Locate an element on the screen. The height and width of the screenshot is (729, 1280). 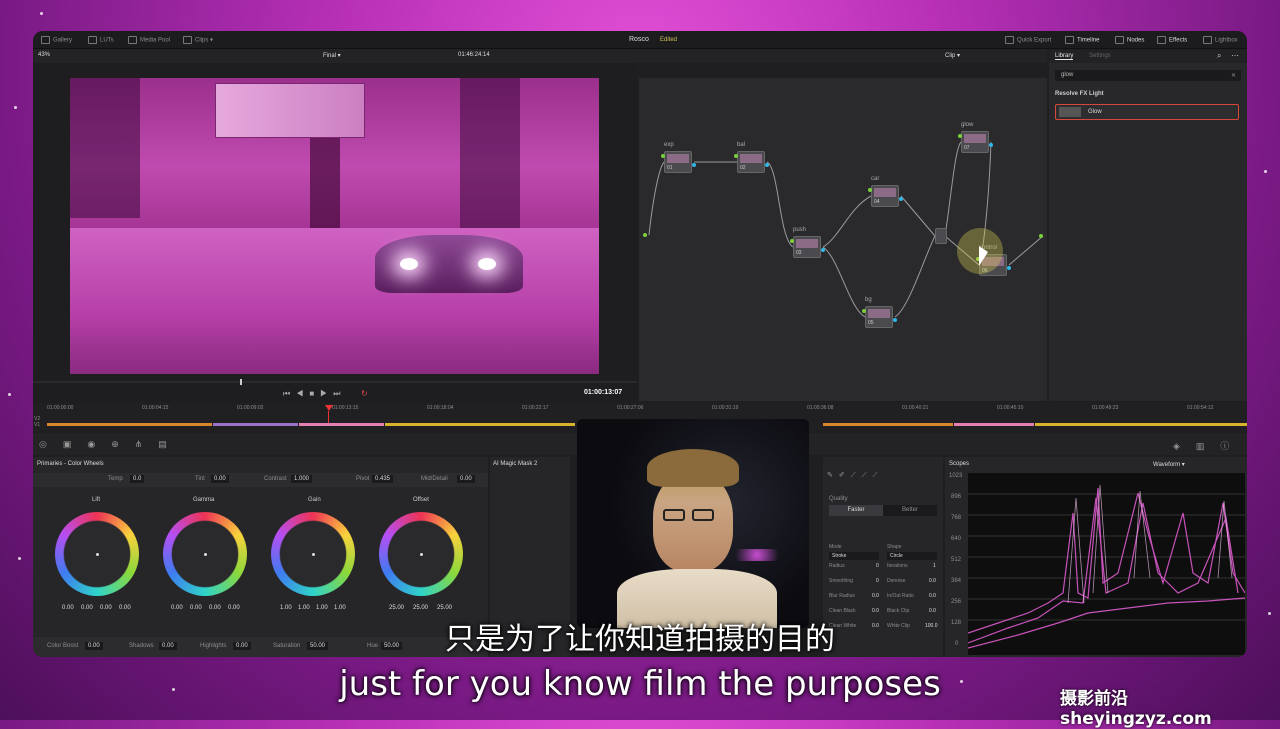
tab-library: Library is located at coordinates (1064, 56).